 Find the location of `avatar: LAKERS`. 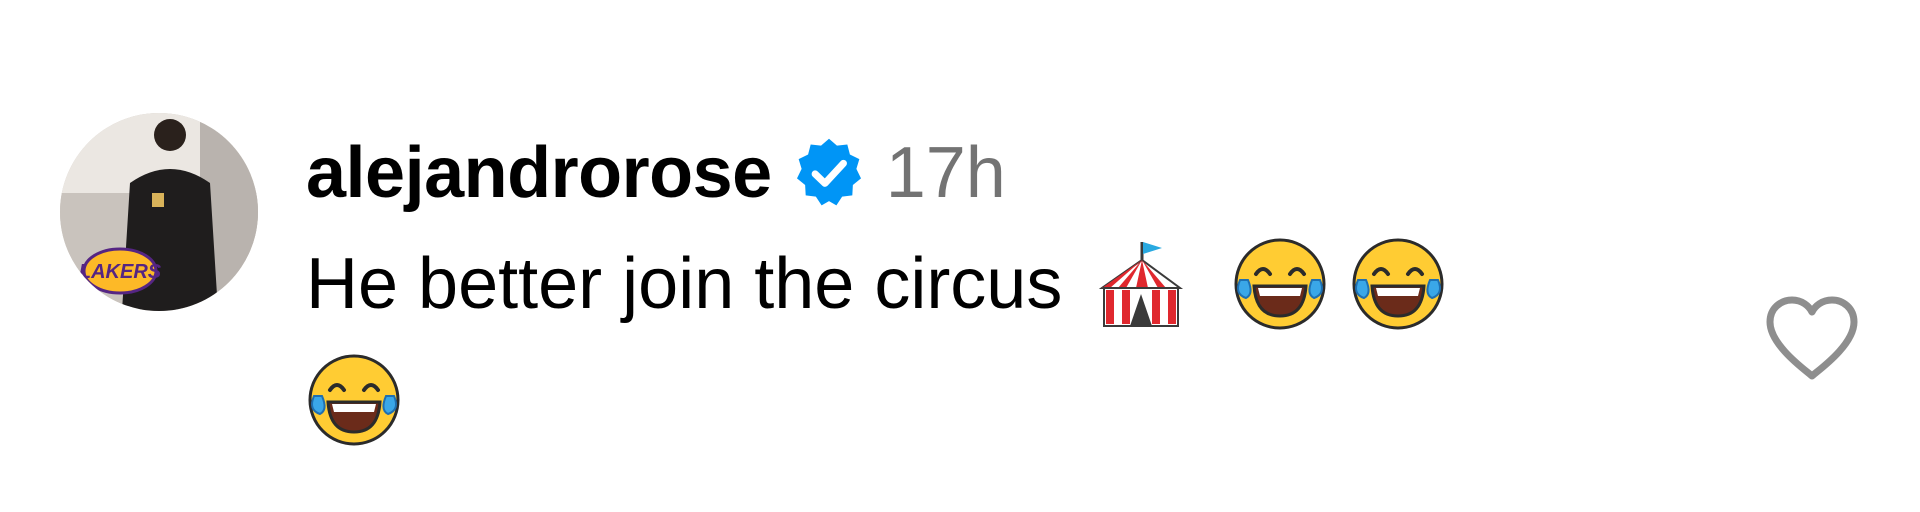

avatar: LAKERS is located at coordinates (159, 212).